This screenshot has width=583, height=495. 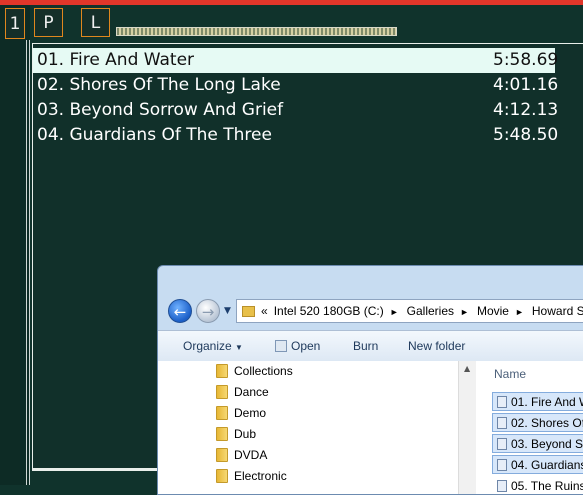 I want to click on breadcrumb-galleries: Galleries, so click(x=430, y=311).